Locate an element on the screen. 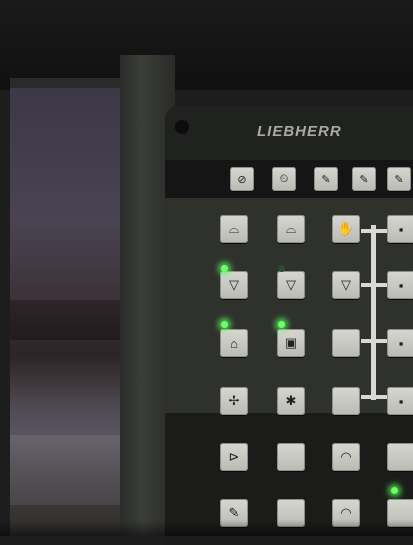 This screenshot has width=413, height=545. window-frame is located at coordinates (70, 83).